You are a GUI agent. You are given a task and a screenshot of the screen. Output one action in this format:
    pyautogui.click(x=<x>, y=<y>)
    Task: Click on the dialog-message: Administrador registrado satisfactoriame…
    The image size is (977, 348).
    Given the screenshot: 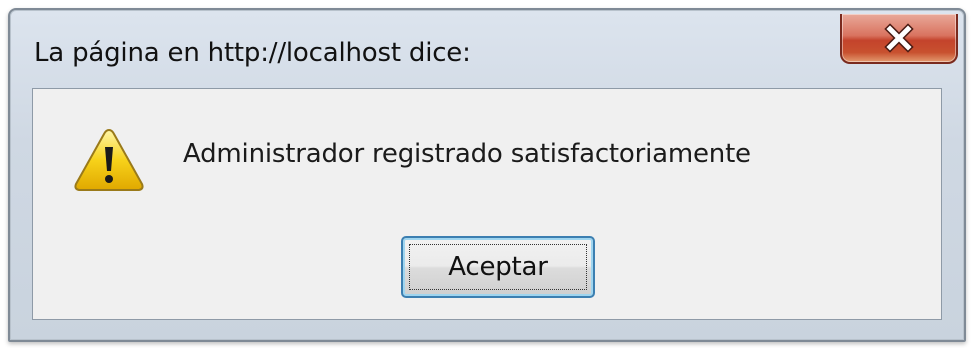 What is the action you would take?
    pyautogui.click(x=467, y=154)
    